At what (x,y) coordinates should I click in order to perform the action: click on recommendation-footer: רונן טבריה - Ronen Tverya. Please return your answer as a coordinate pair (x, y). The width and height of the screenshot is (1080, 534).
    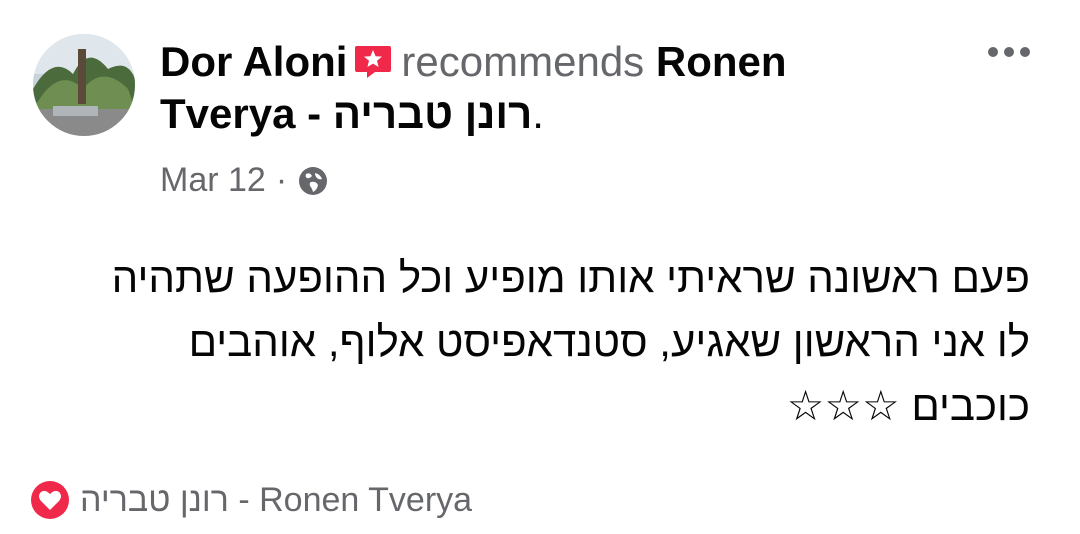
    Looking at the image, I should click on (251, 500).